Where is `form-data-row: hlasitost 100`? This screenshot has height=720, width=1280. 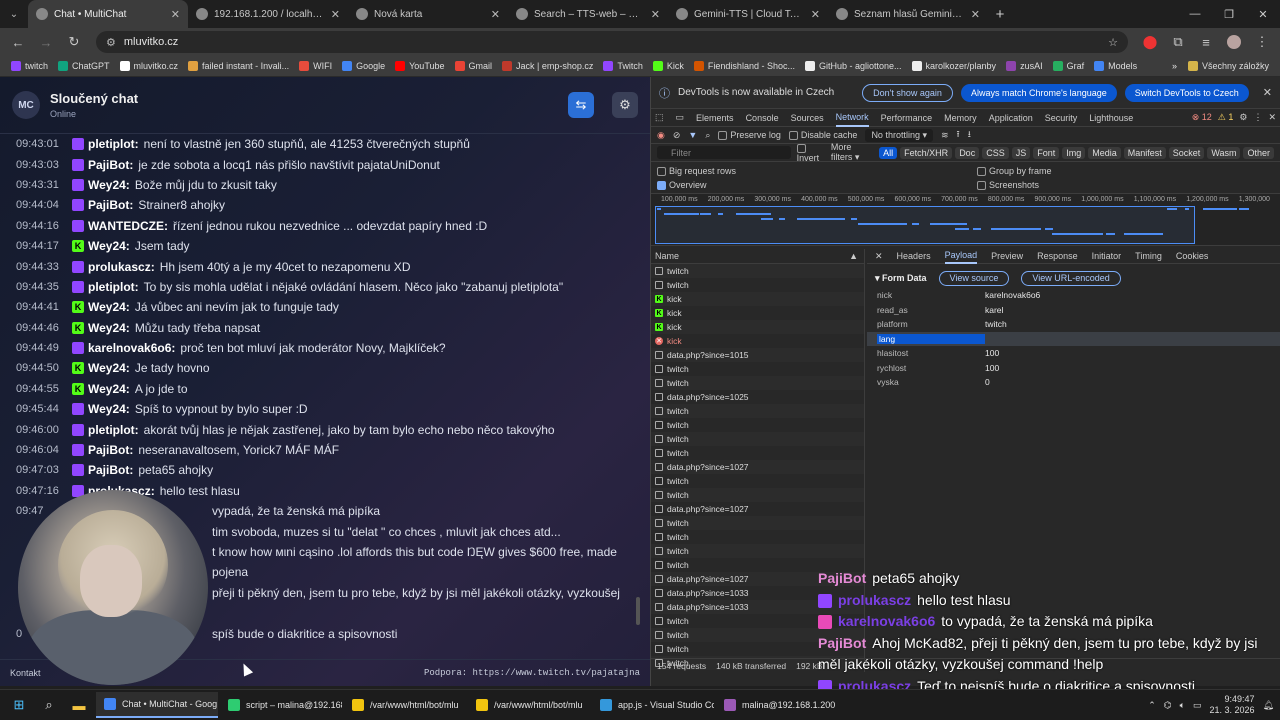
form-data-row: hlasitost 100 is located at coordinates (1073, 353).